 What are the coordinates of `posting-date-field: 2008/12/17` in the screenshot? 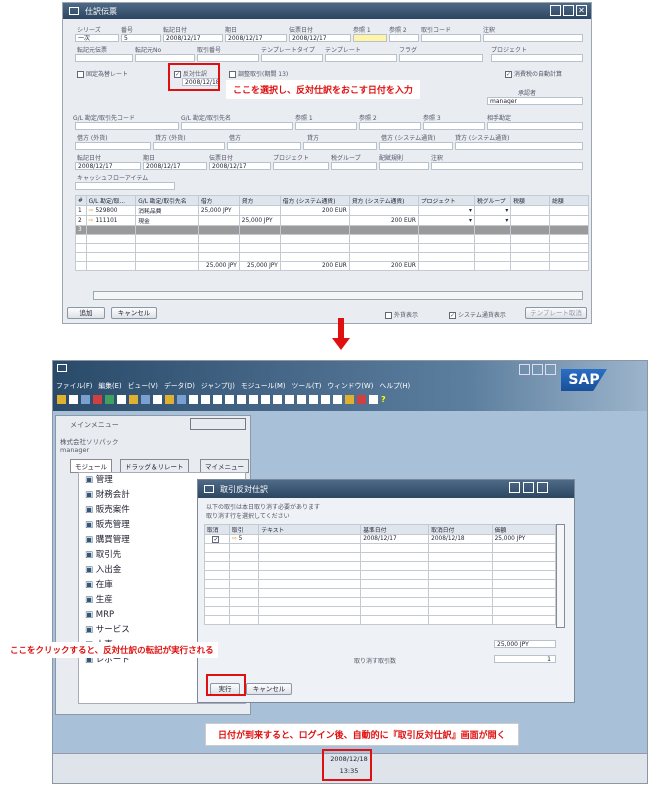 It's located at (193, 38).